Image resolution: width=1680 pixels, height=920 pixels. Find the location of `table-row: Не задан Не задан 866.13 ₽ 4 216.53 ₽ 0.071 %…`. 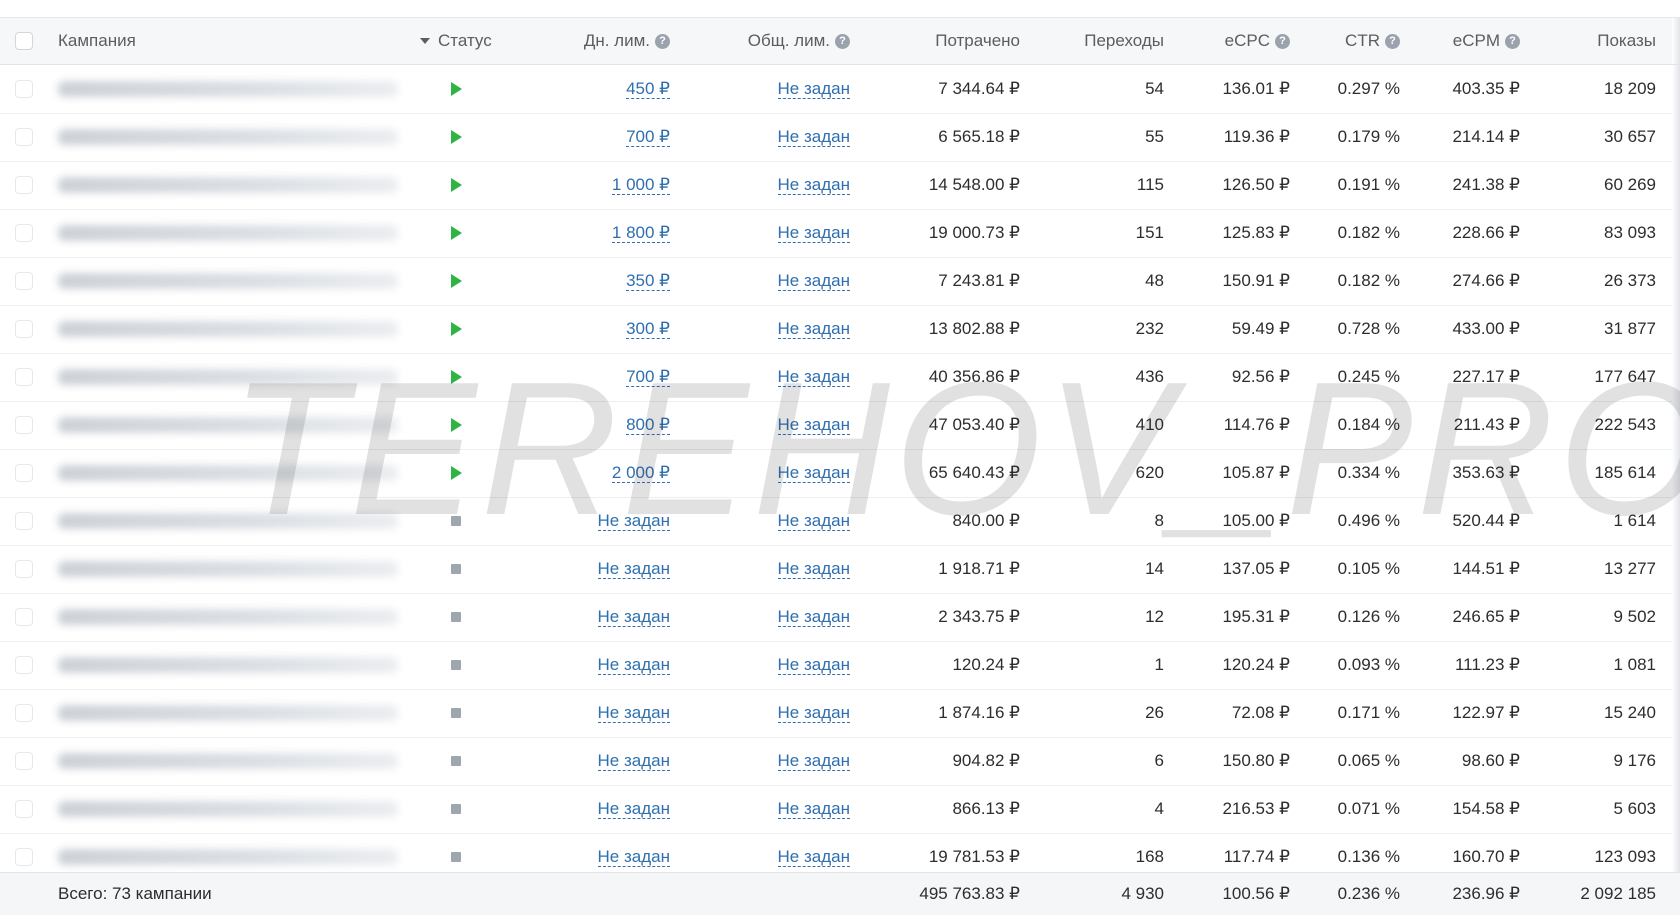

table-row: Не задан Не задан 866.13 ₽ 4 216.53 ₽ 0.071 %… is located at coordinates (840, 809).